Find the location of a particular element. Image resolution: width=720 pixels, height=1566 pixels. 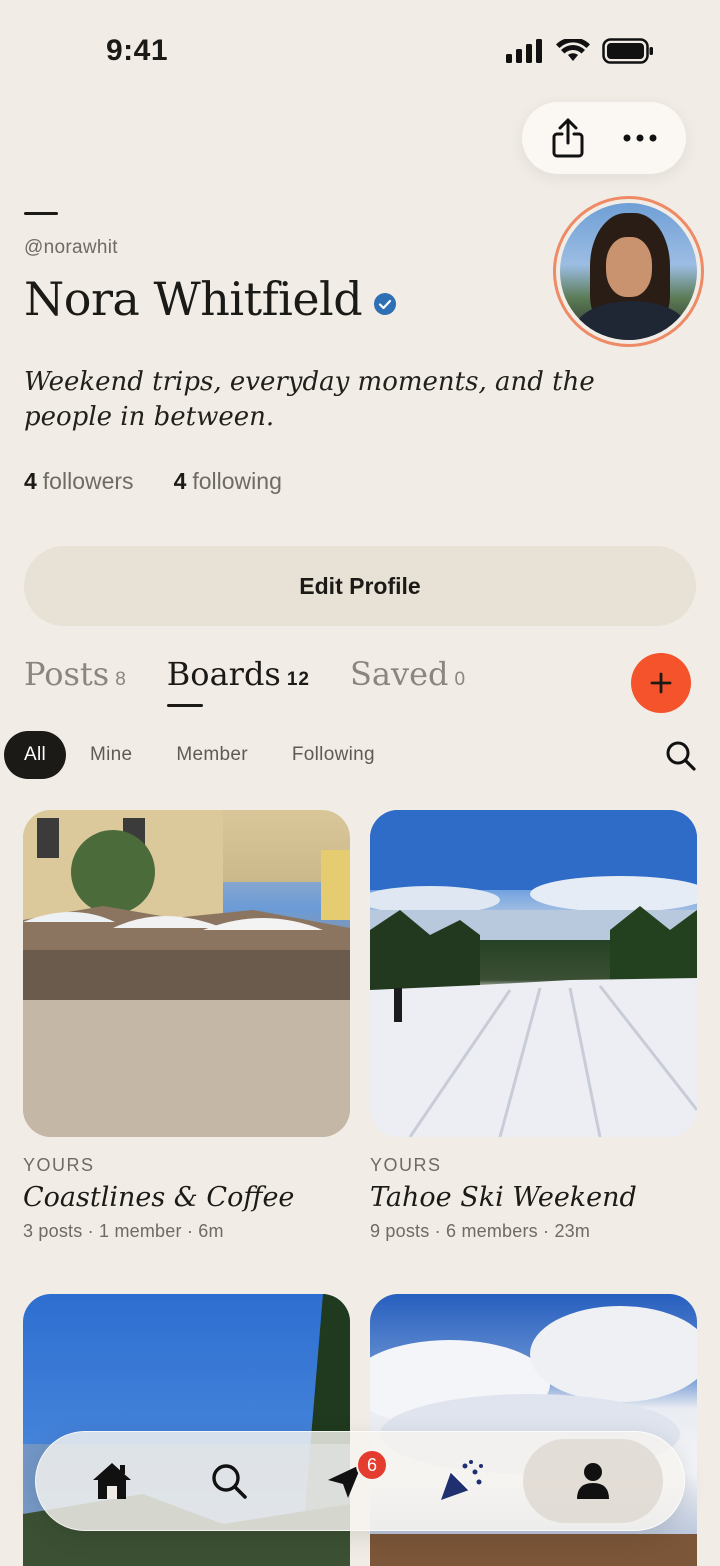

bottom-nav: 6 is located at coordinates (360, 1481).